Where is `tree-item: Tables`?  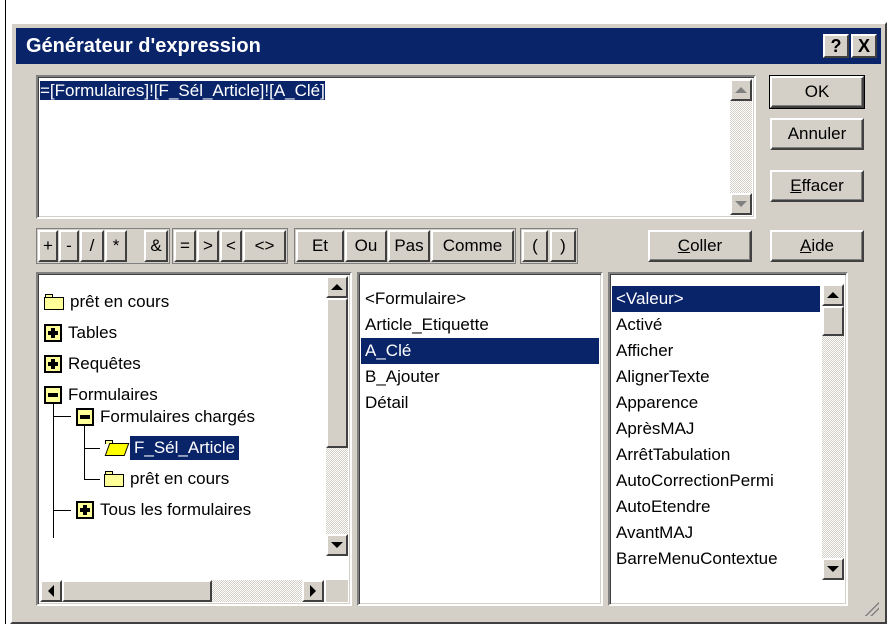
tree-item: Tables is located at coordinates (80, 333).